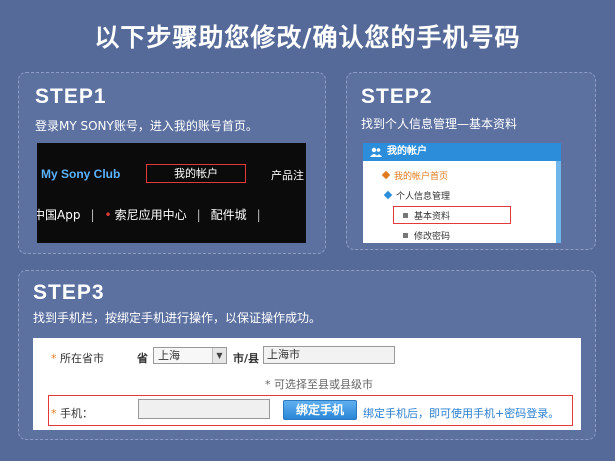 This screenshot has height=461, width=615. I want to click on bind-phone-tip: 绑定手机后，即可使用手机+密码登录。, so click(461, 413).